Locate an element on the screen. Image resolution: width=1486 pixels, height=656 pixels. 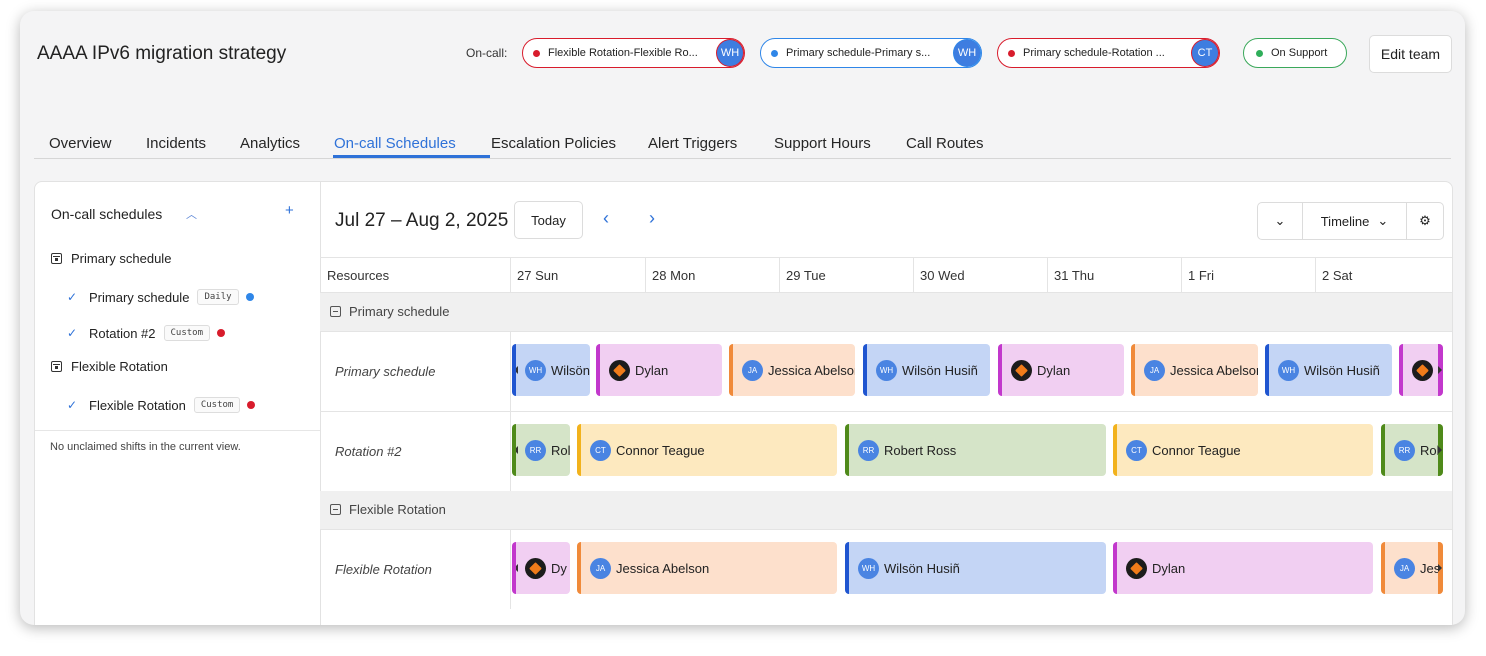
chevron-left-icon: ‹ is located at coordinates (606, 218).